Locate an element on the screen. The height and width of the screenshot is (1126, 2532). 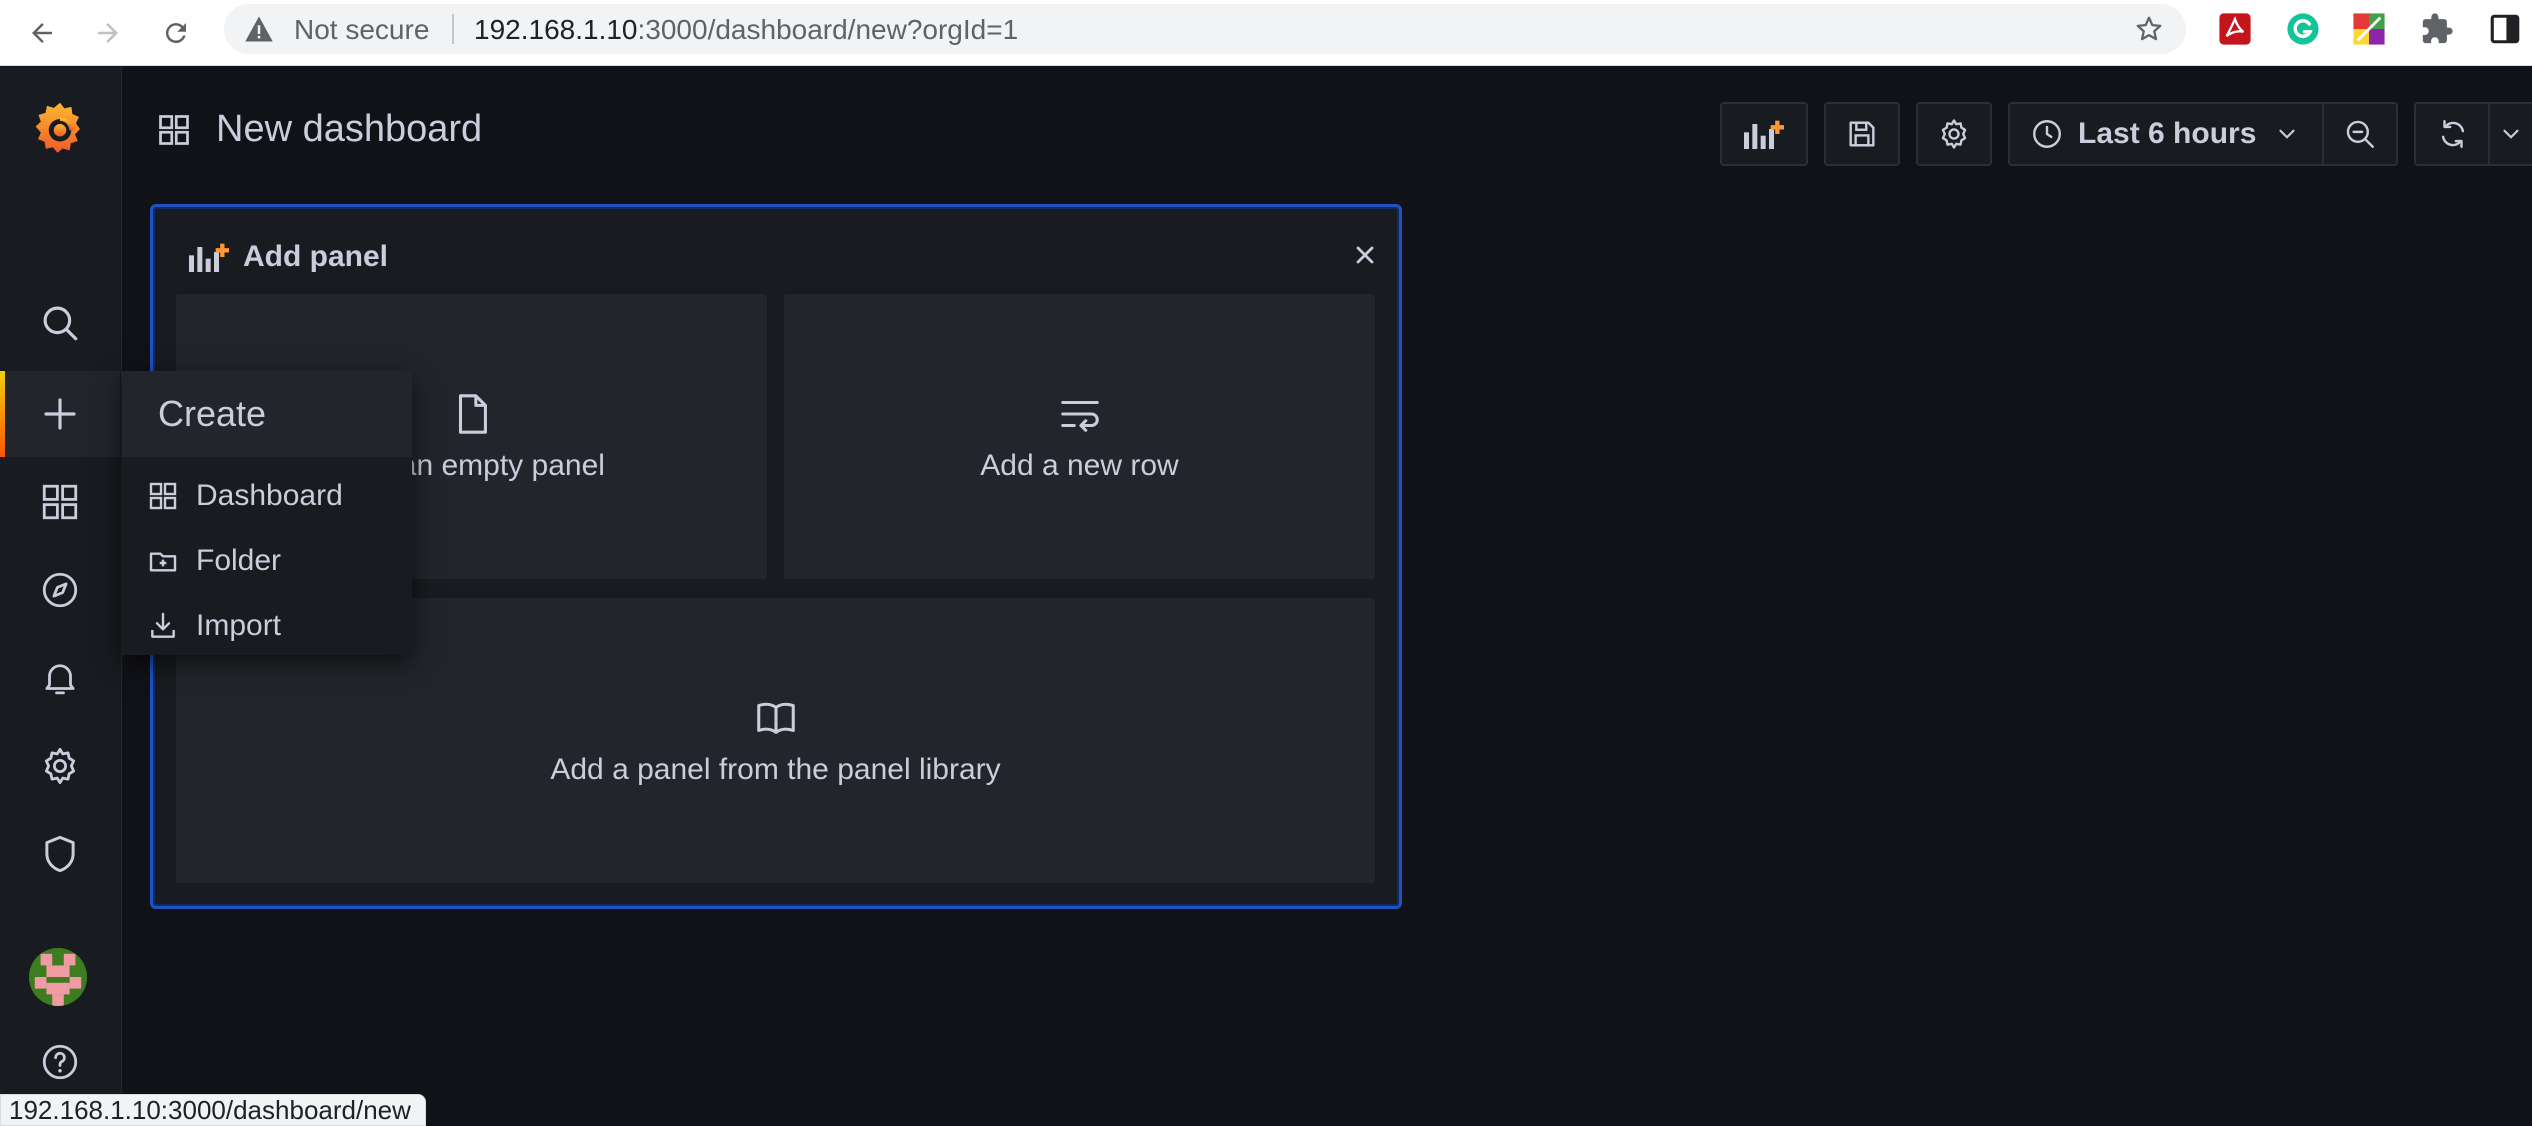
plus-icon is located at coordinates (60, 414).